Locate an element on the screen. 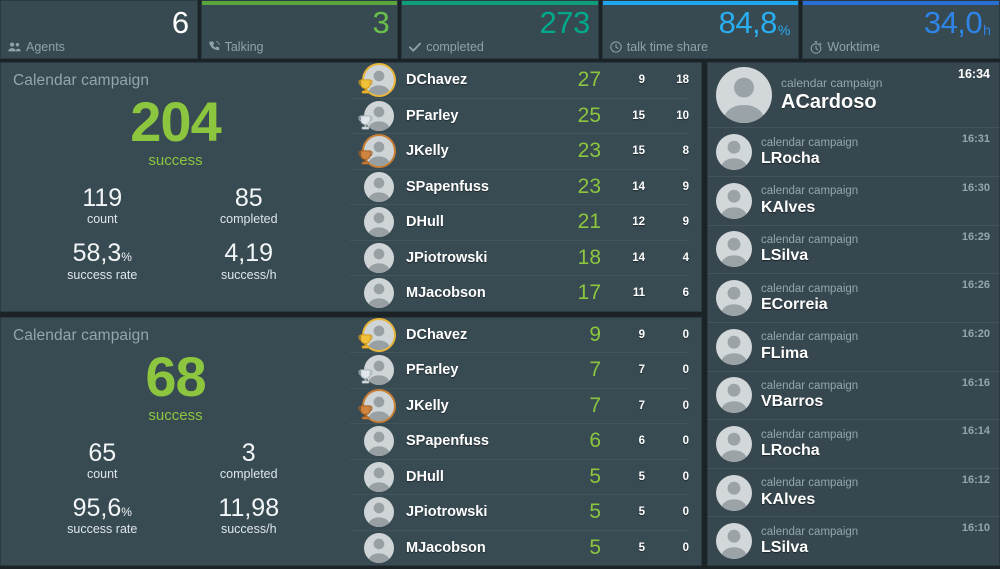 This screenshot has height=569, width=1000. agent-metric-1: 9 is located at coordinates (641, 80).